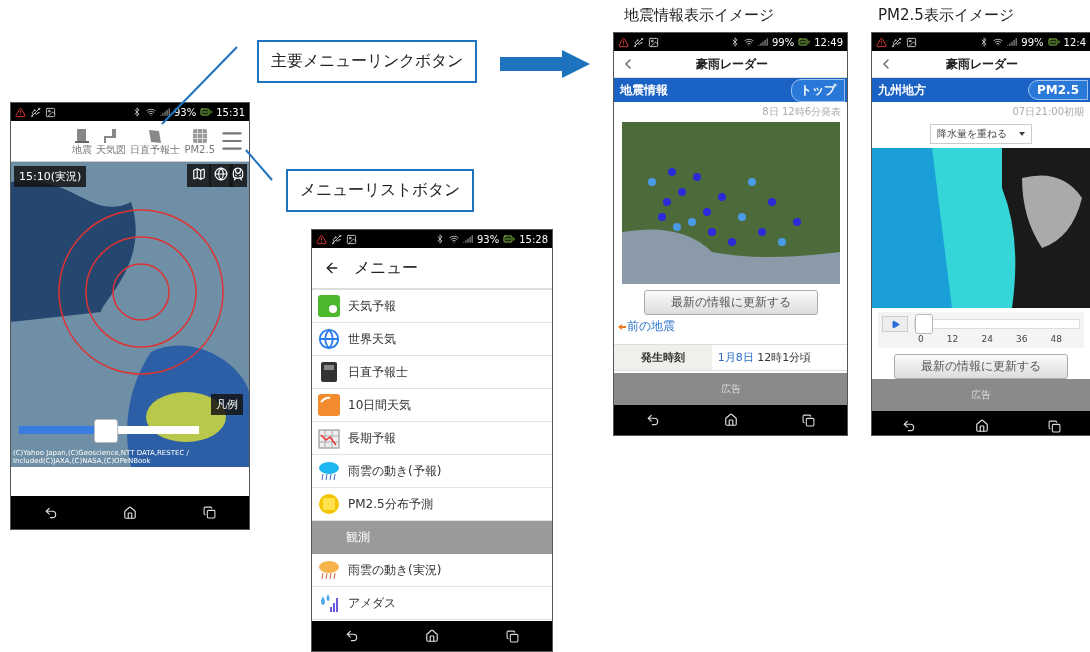 The height and width of the screenshot is (652, 1090). What do you see at coordinates (380, 190) in the screenshot?
I see `callout-label: メニューリストボタン` at bounding box center [380, 190].